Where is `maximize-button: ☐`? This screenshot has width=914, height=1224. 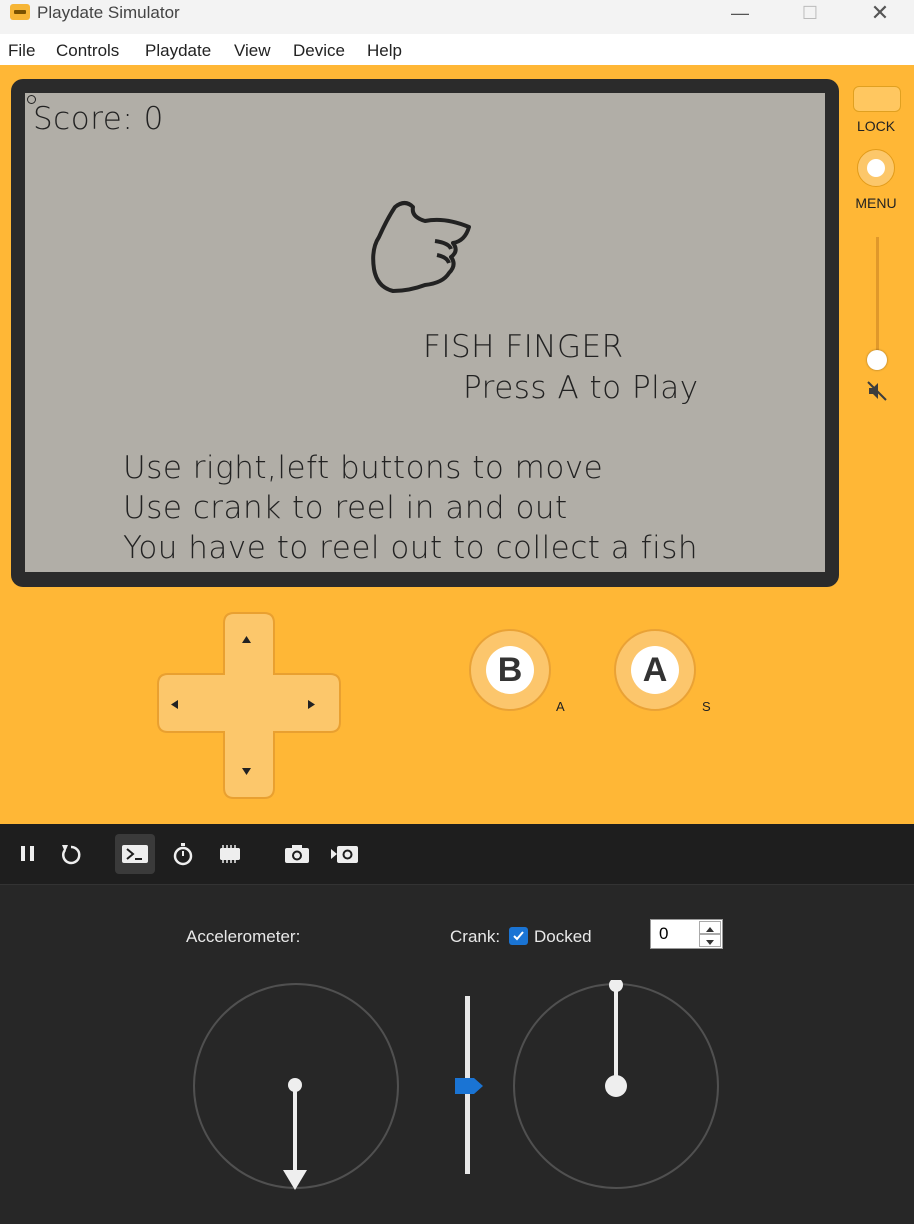
maximize-button: ☐ is located at coordinates (810, 14).